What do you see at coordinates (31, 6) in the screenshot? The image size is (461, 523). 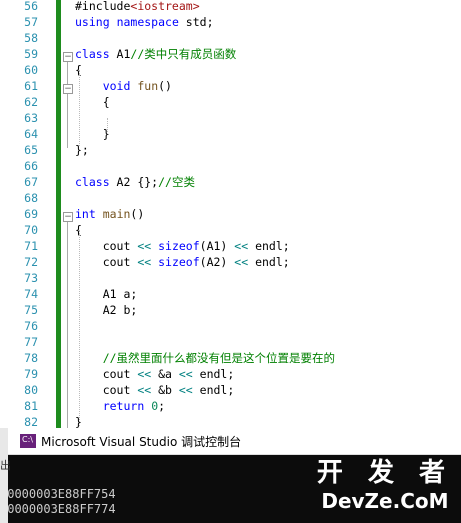 I see `line-number: 56` at bounding box center [31, 6].